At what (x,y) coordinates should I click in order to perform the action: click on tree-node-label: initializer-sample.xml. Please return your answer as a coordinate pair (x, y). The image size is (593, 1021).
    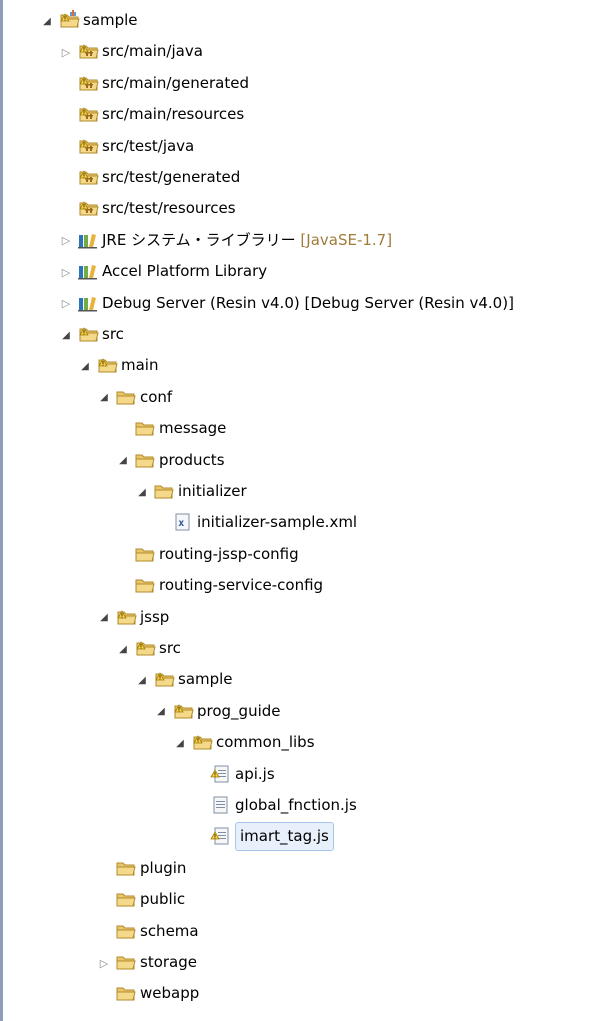
    Looking at the image, I should click on (277, 522).